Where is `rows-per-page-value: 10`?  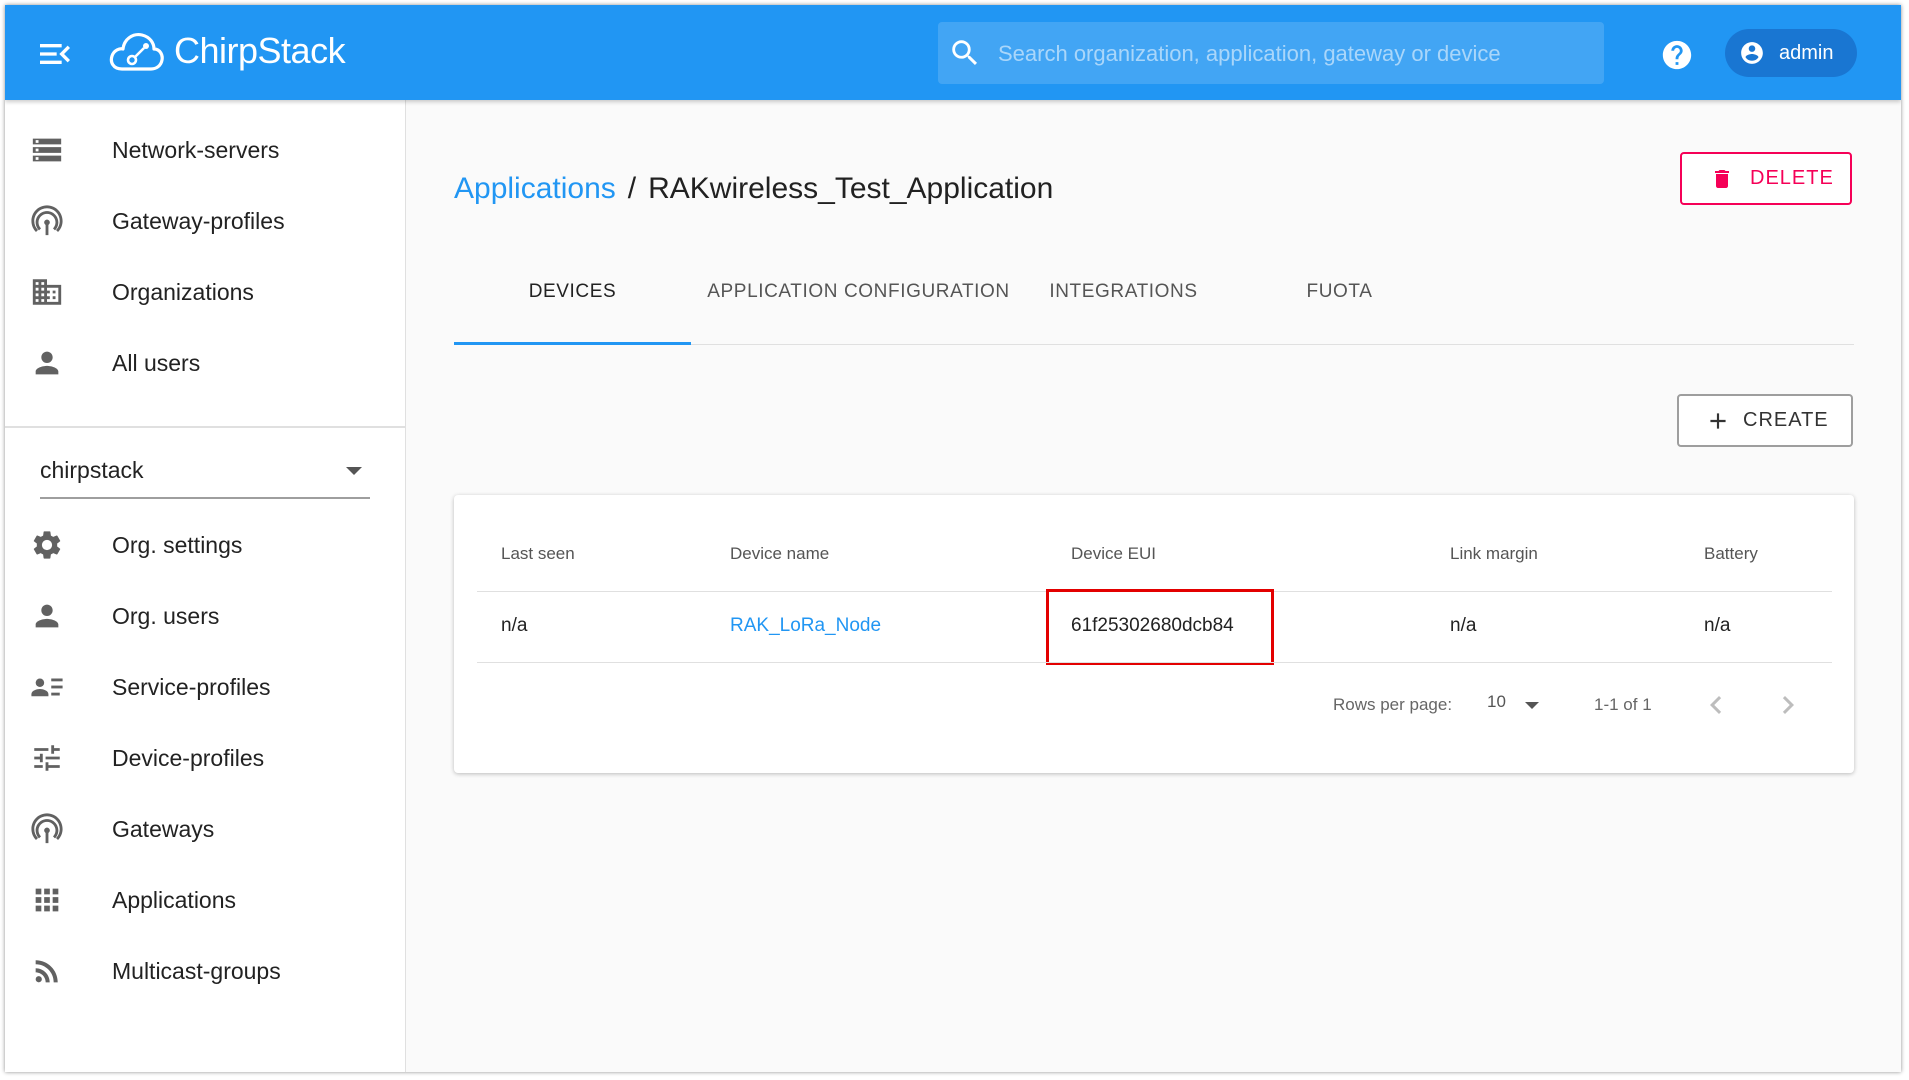
rows-per-page-value: 10 is located at coordinates (1496, 701).